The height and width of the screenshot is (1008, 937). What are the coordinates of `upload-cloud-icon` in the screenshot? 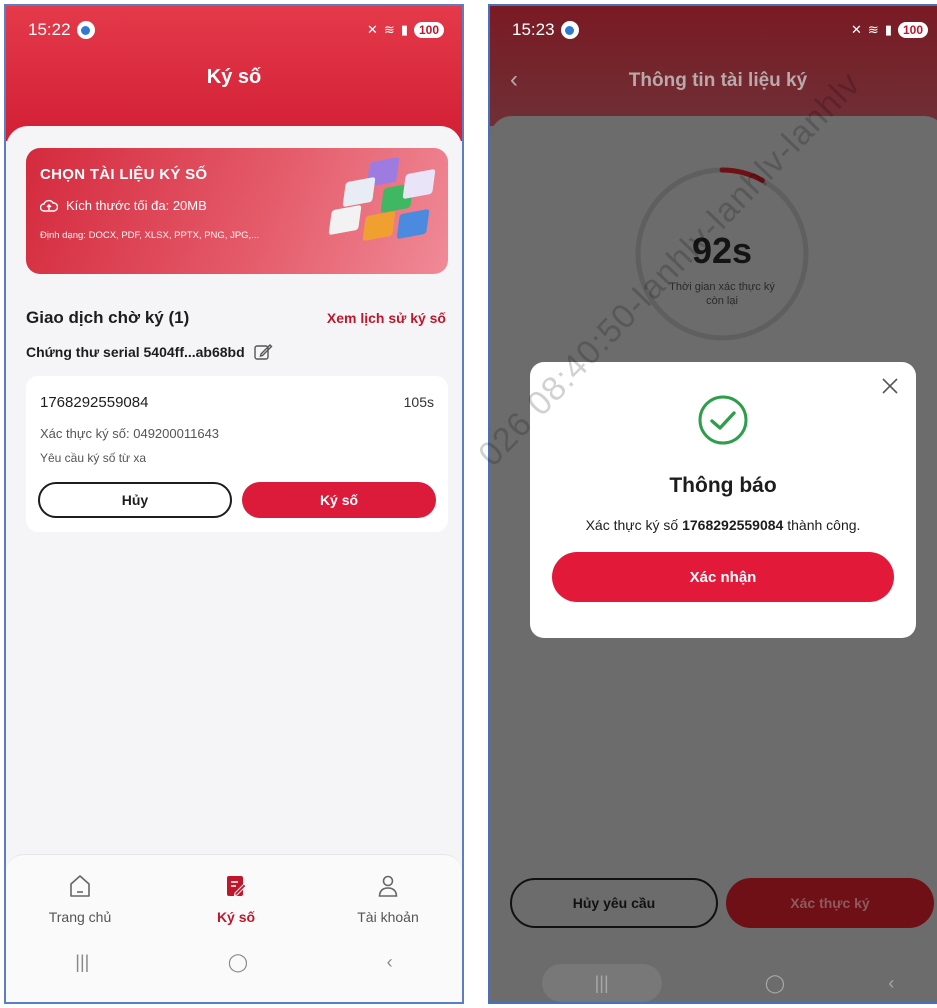 It's located at (49, 205).